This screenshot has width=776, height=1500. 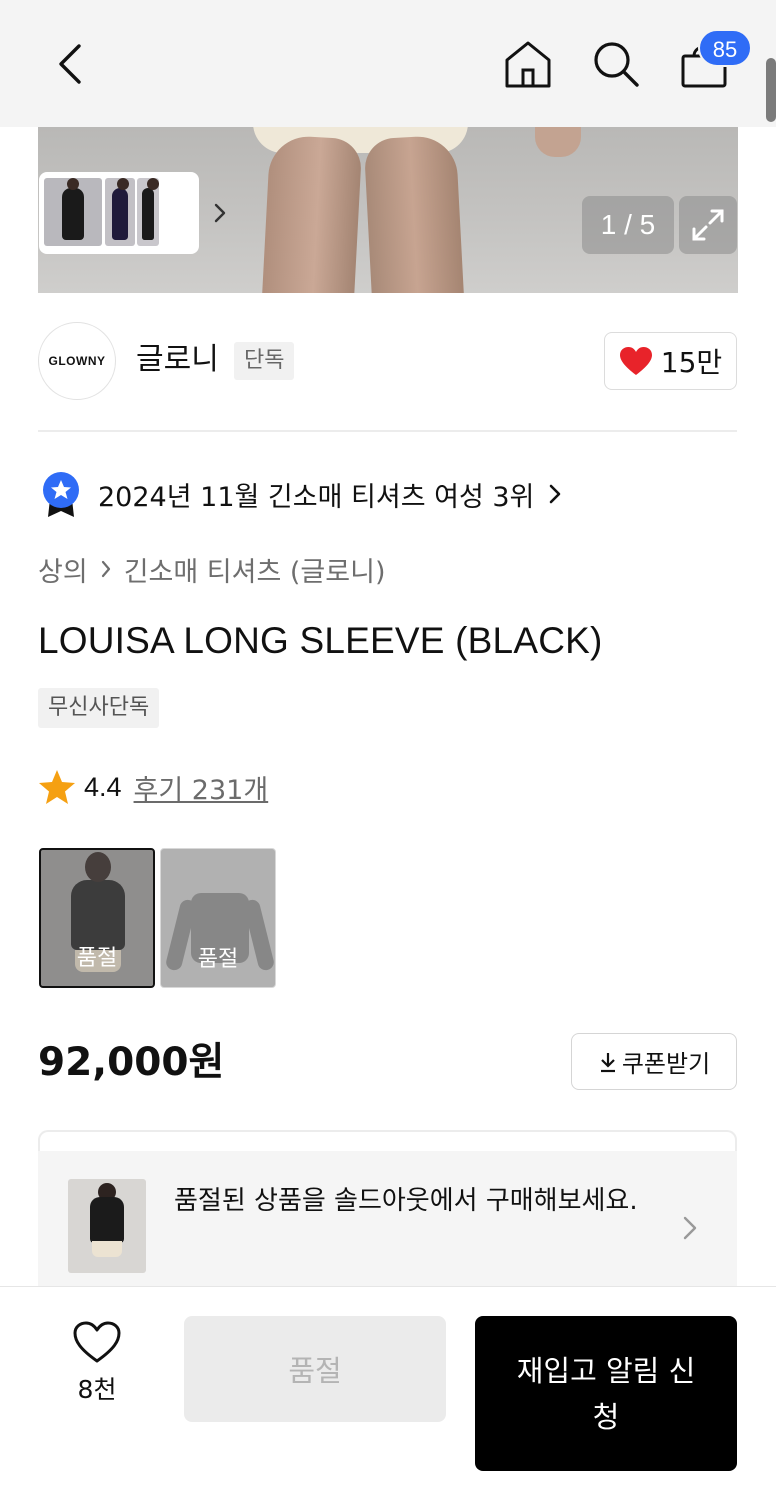 What do you see at coordinates (635, 361) in the screenshot?
I see `heart-filled-icon` at bounding box center [635, 361].